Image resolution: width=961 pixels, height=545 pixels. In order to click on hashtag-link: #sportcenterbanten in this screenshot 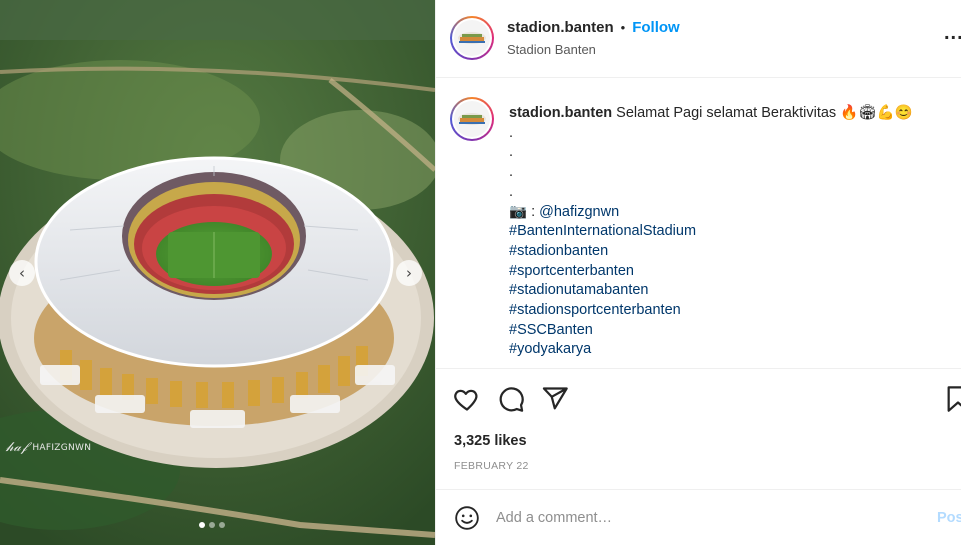, I will do `click(729, 272)`.